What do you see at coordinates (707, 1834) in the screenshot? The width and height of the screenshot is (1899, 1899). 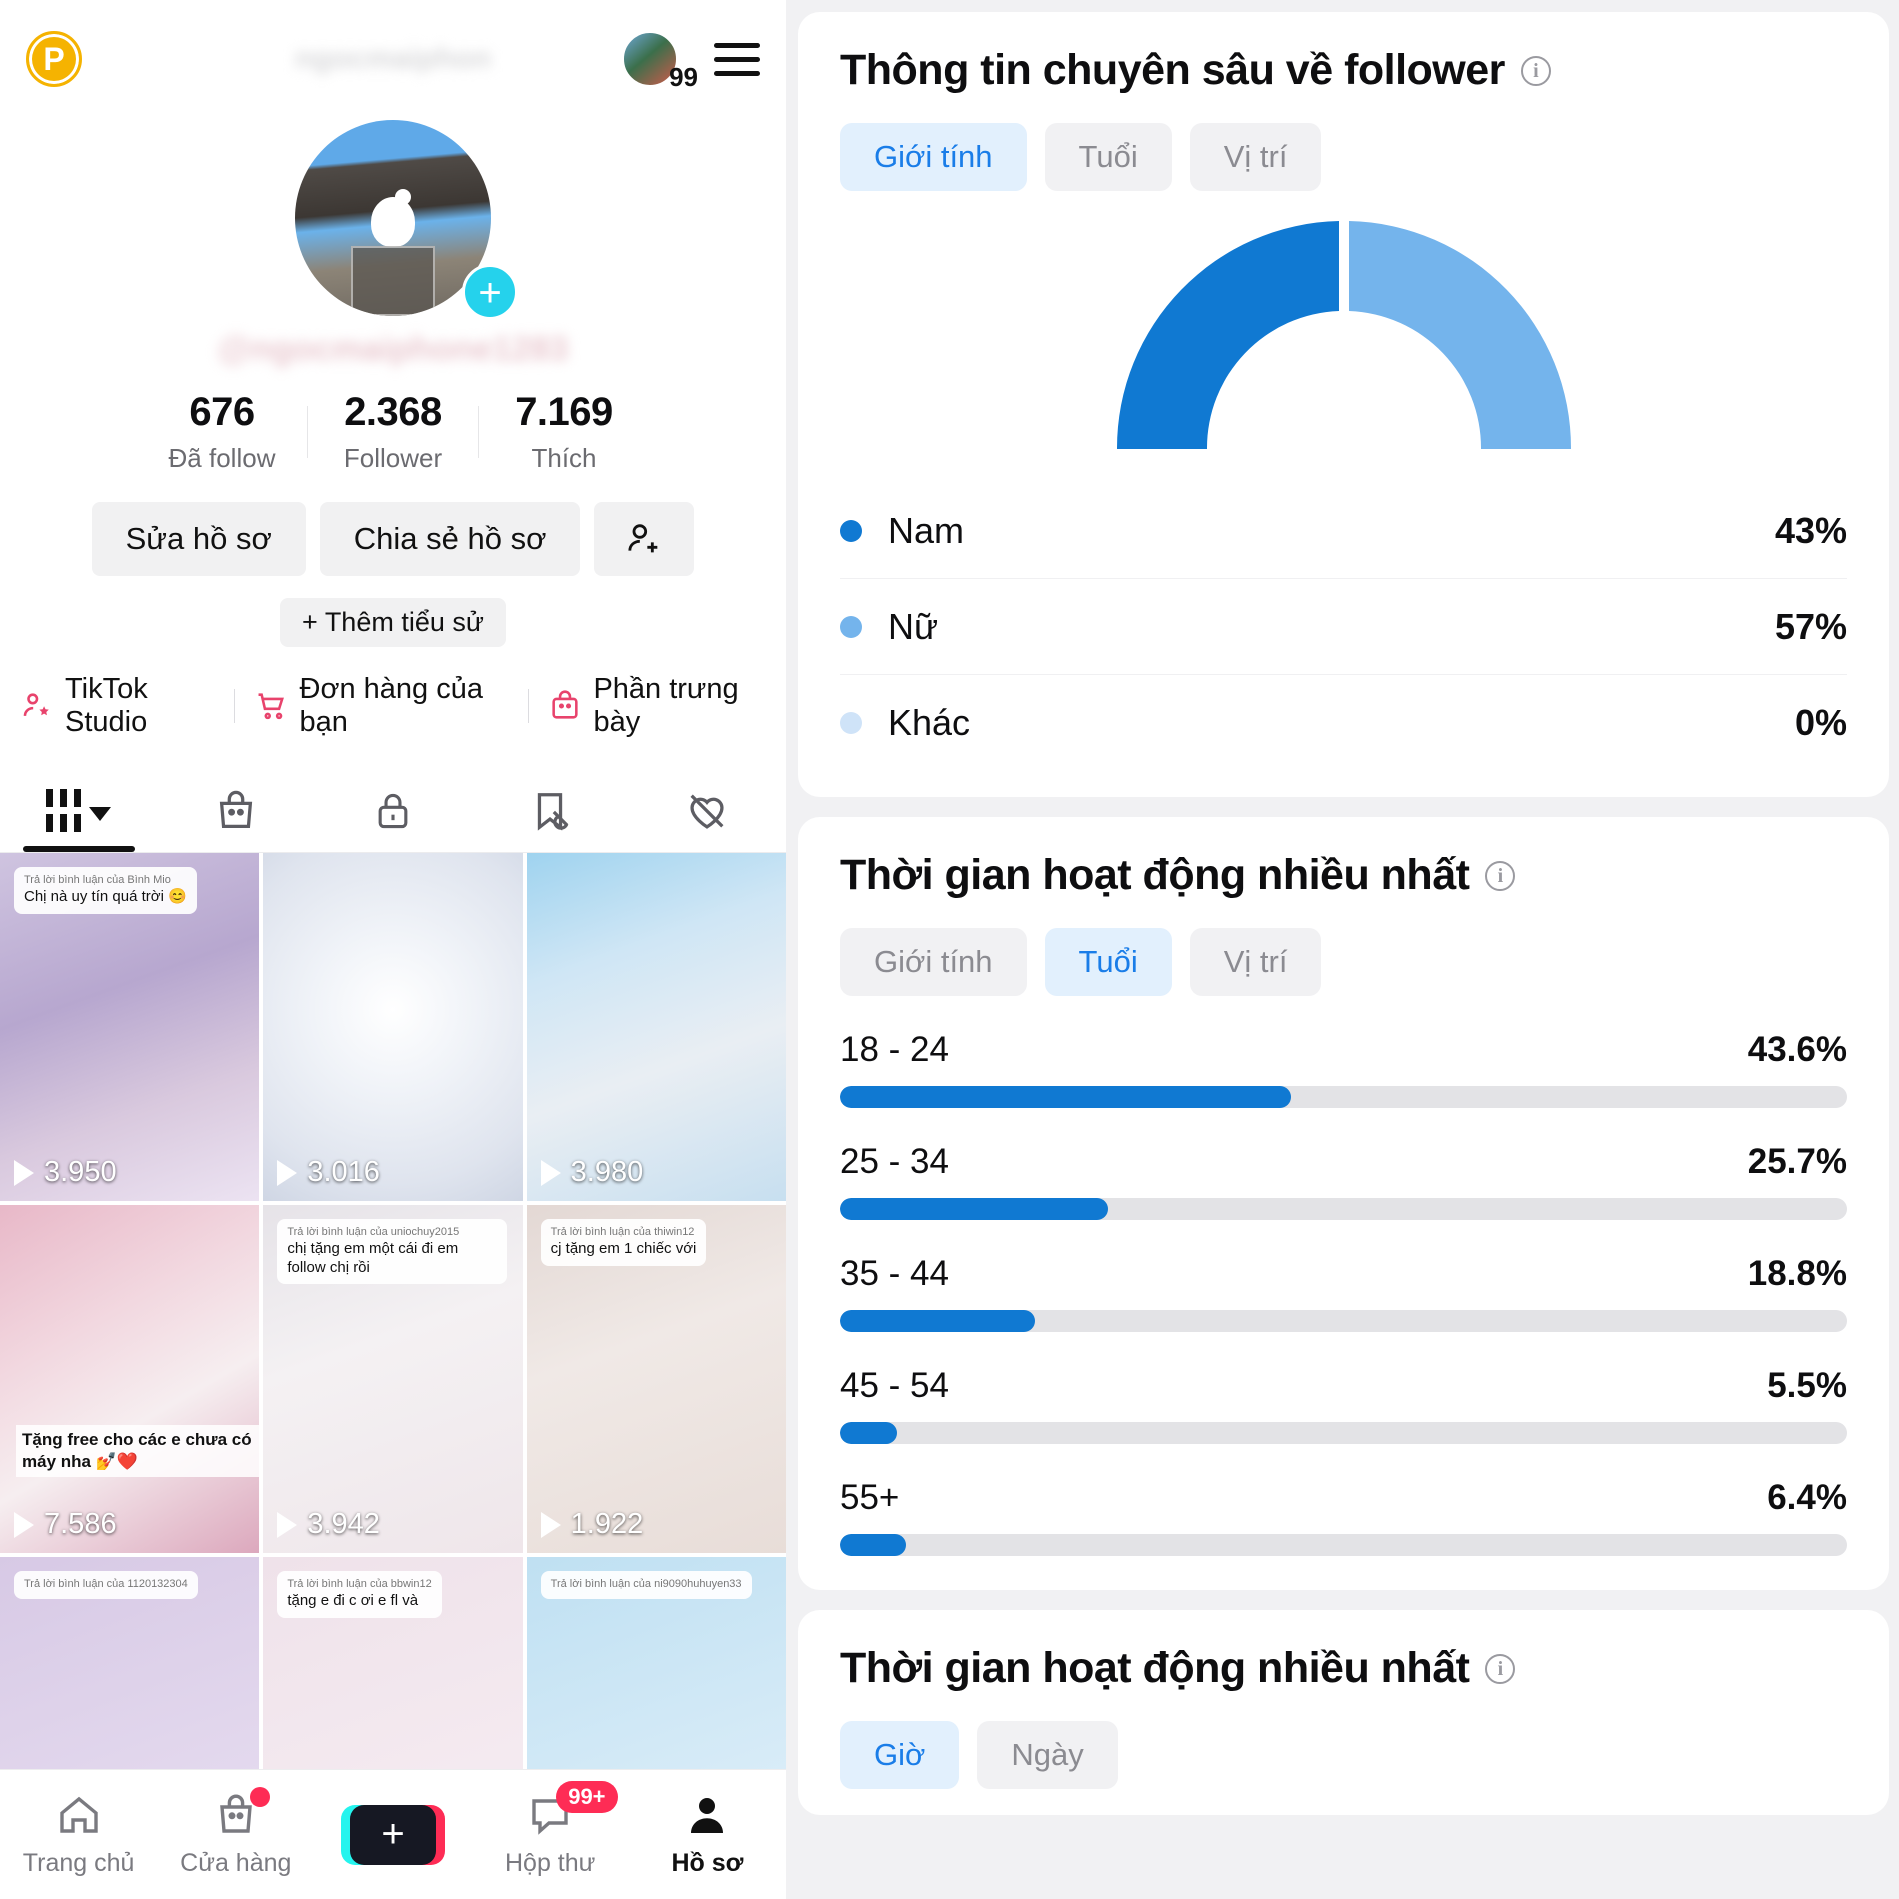 I see `nav-item-profile: Hồ sơ` at bounding box center [707, 1834].